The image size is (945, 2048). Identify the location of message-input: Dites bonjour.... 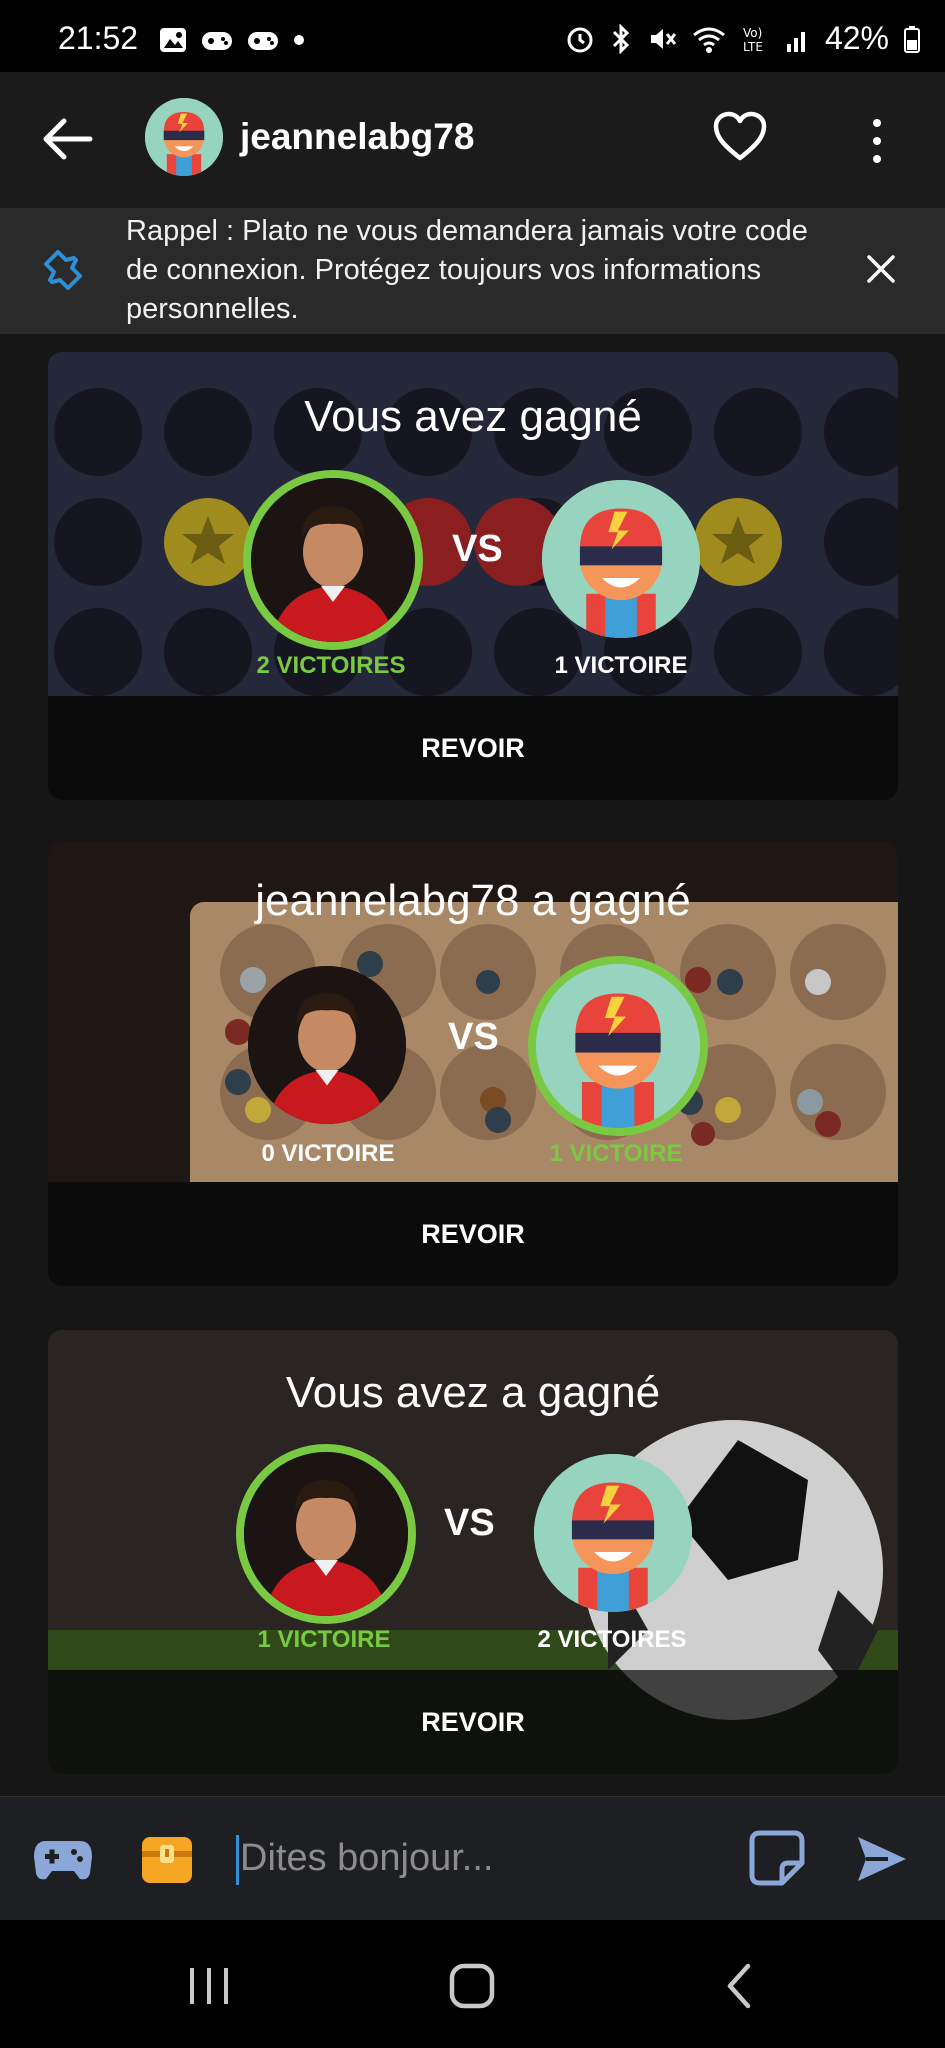
(474, 1859).